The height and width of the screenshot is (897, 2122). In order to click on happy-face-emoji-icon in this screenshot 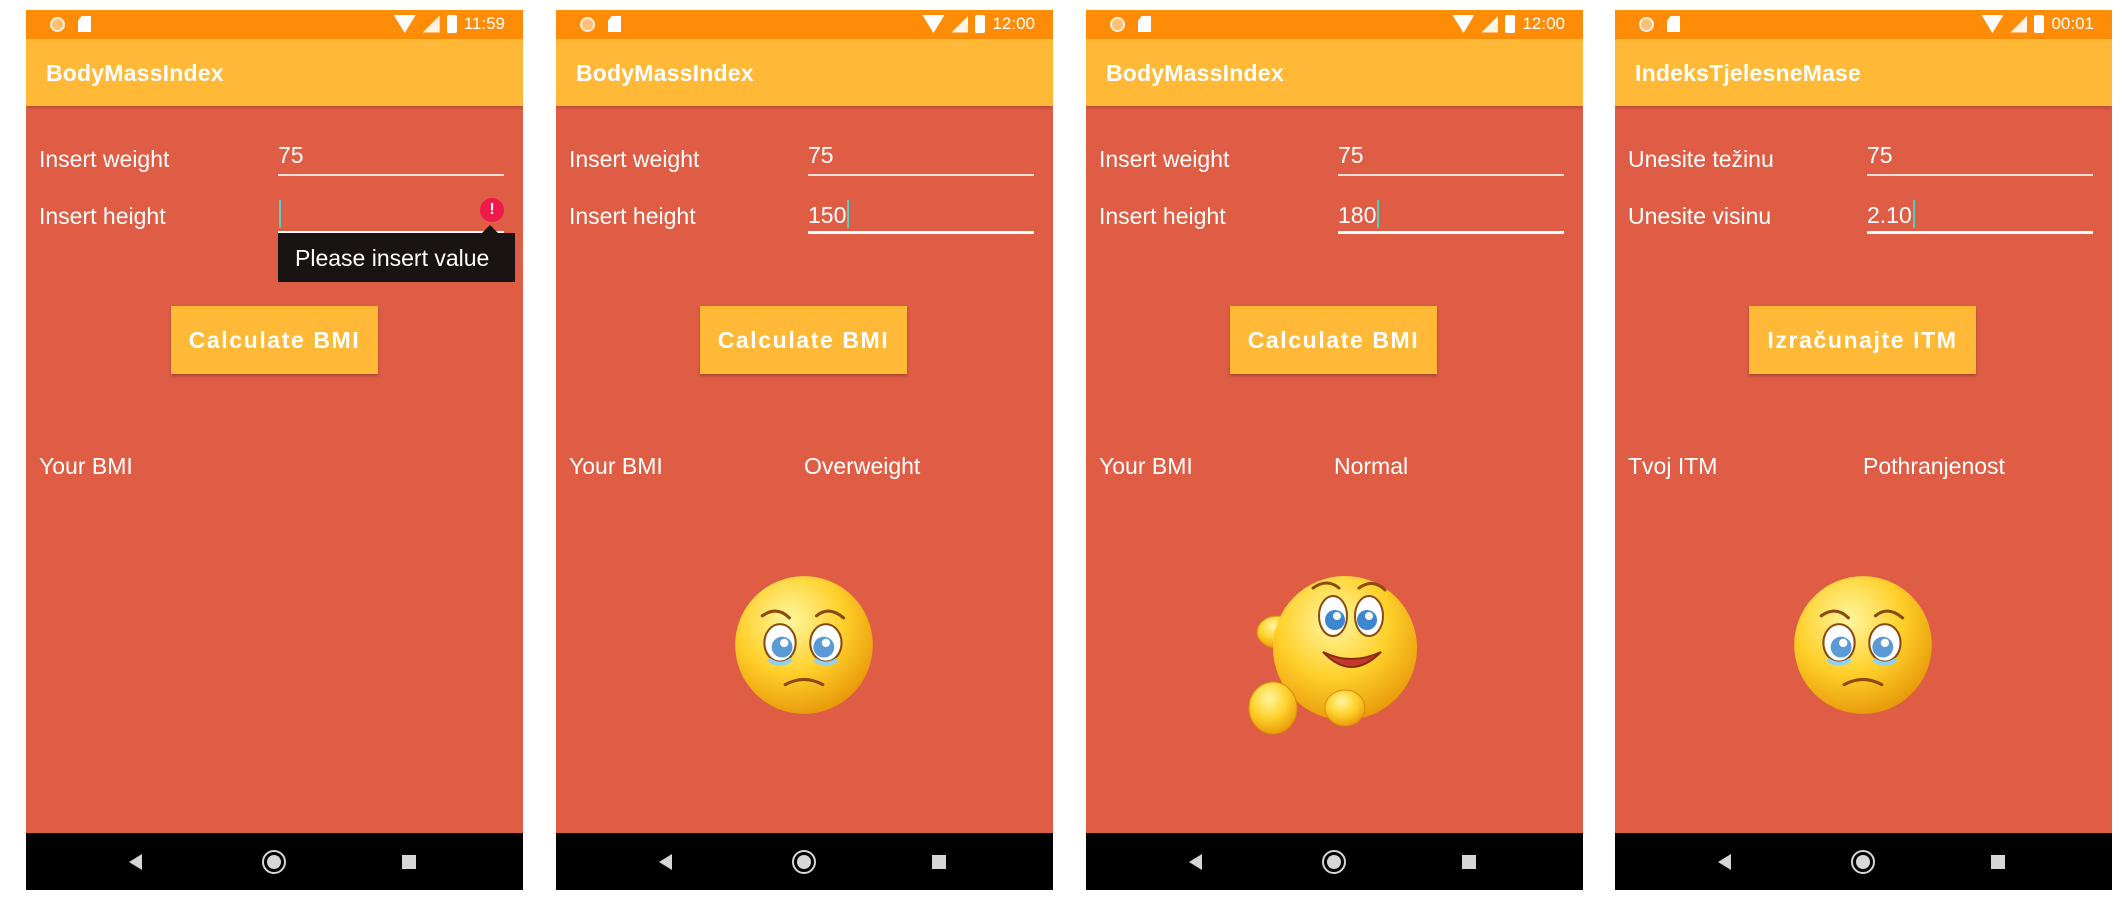, I will do `click(1332, 655)`.